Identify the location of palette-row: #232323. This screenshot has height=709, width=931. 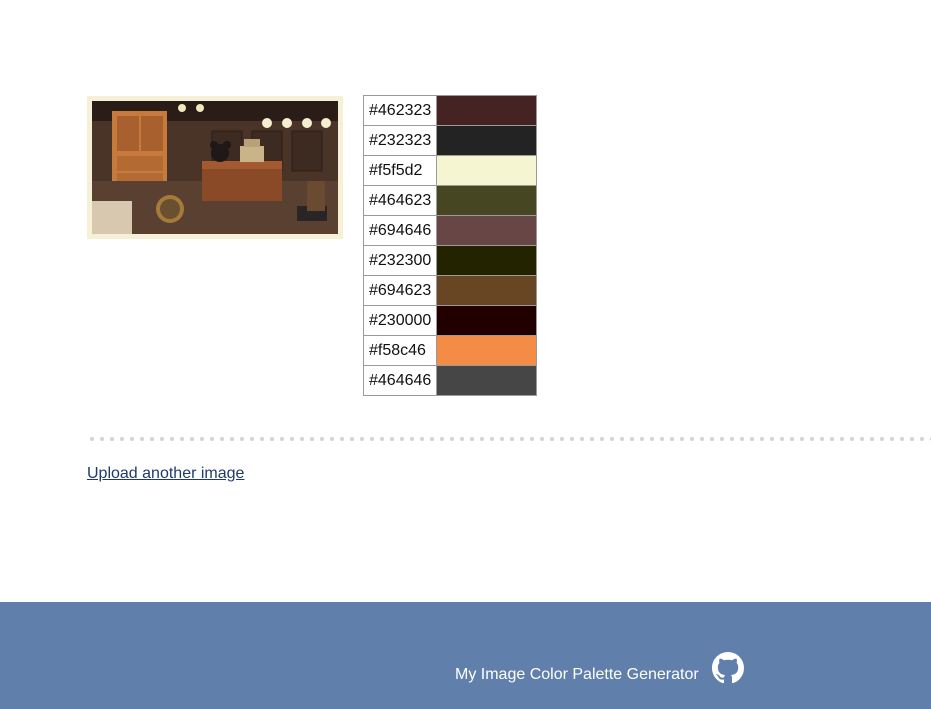
(450, 140).